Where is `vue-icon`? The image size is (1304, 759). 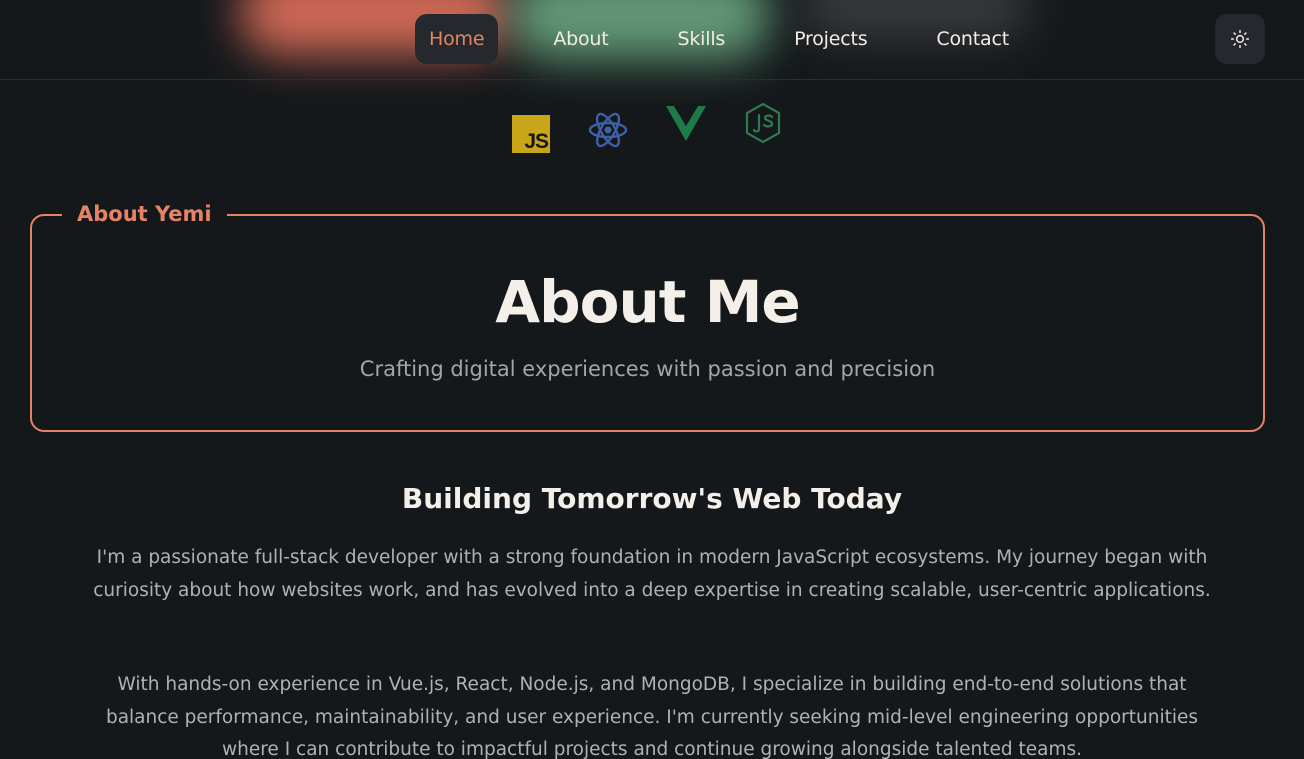
vue-icon is located at coordinates (686, 123).